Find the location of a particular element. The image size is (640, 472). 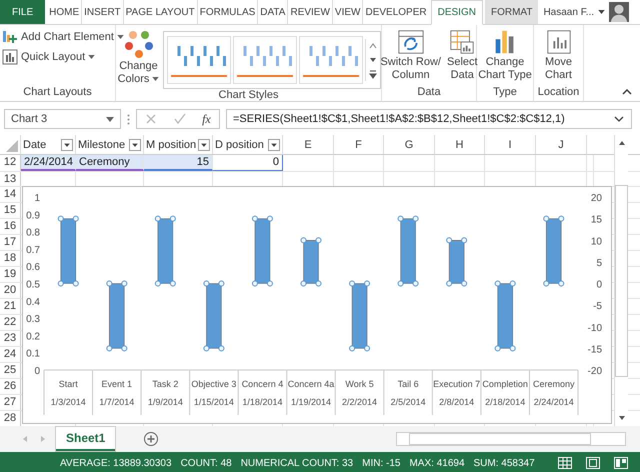

column-header: E is located at coordinates (308, 144).